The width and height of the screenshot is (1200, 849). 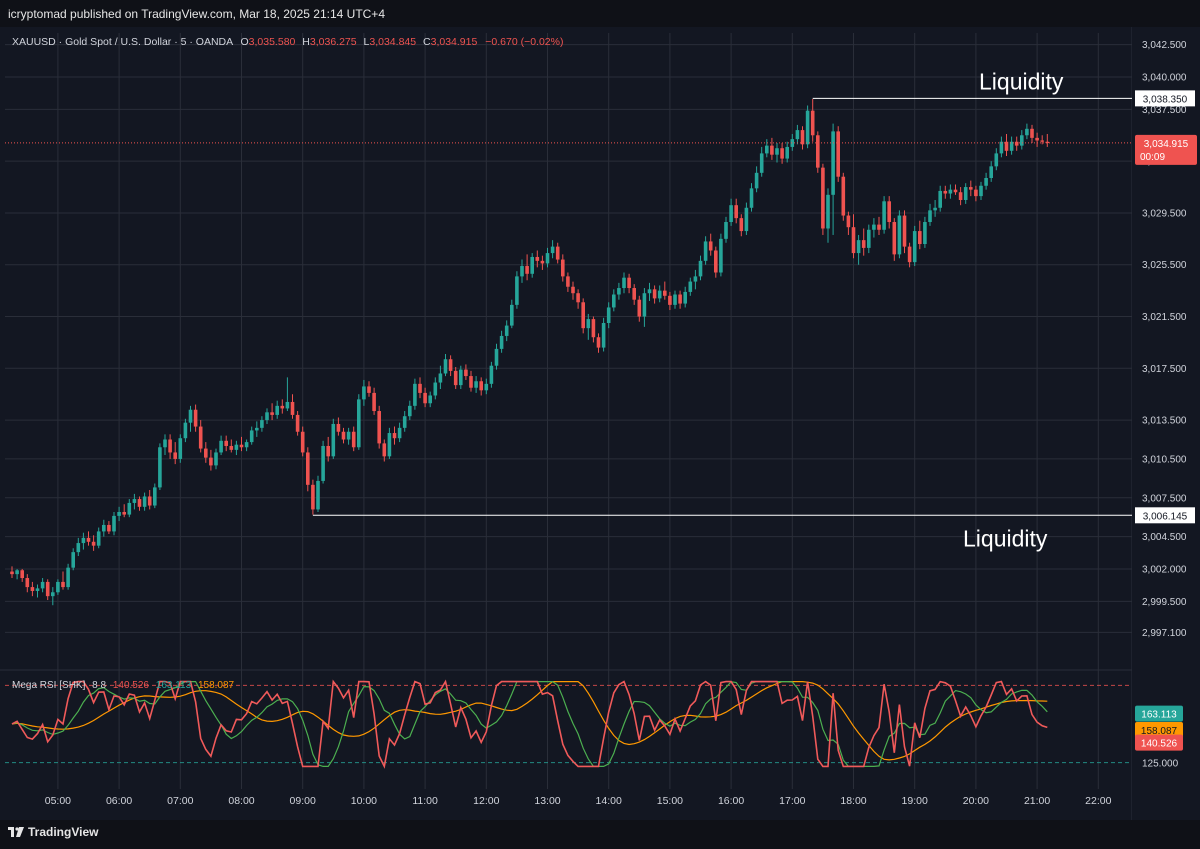 What do you see at coordinates (1166, 144) in the screenshot?
I see `last-price-label: 3,034.915` at bounding box center [1166, 144].